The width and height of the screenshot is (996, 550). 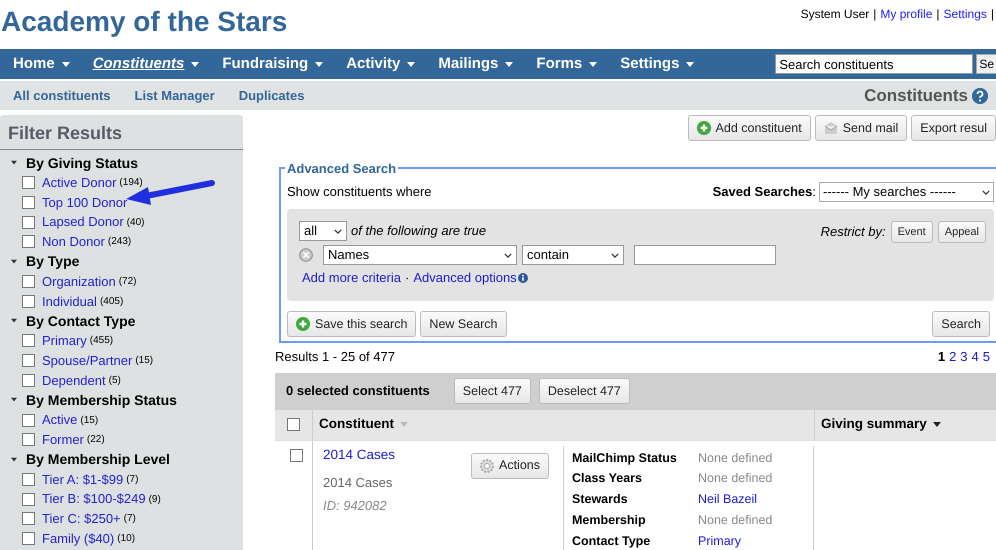 I want to click on remove-icon, so click(x=306, y=255).